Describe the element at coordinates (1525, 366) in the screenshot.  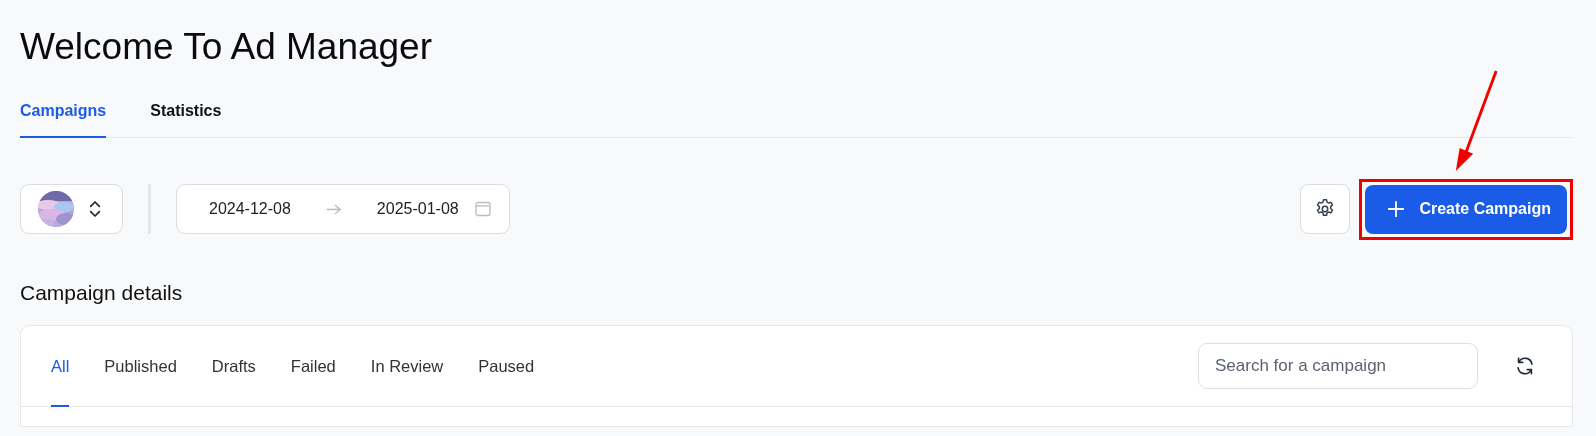
I see `refresh-button` at that location.